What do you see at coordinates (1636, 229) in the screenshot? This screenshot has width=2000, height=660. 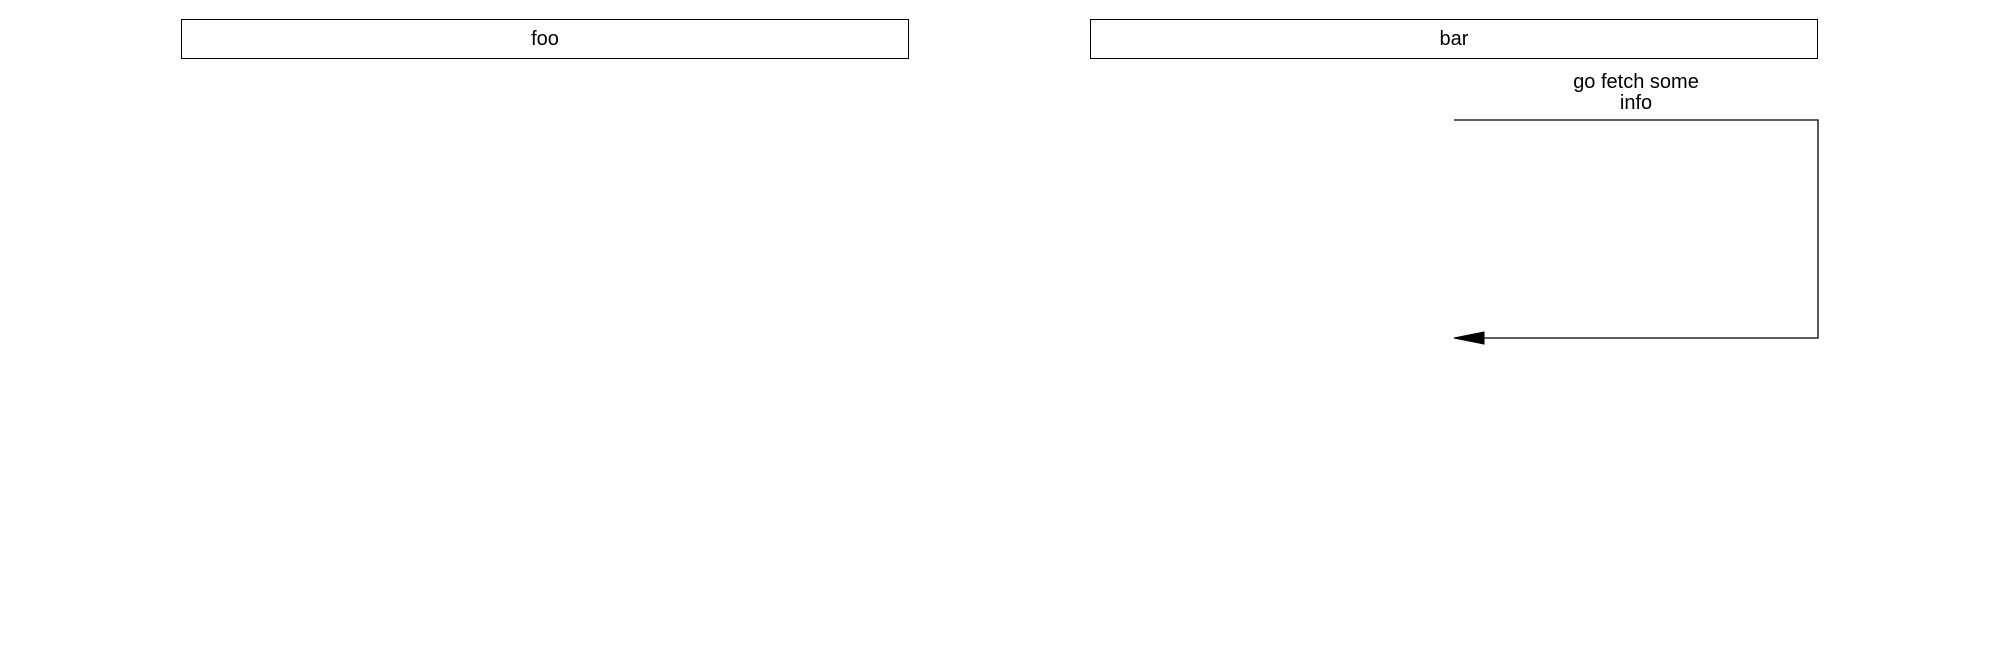 I see `self-message-arrow-line` at bounding box center [1636, 229].